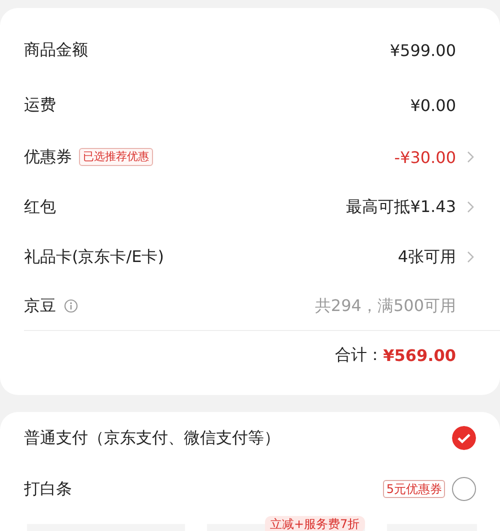 This screenshot has width=500, height=531. I want to click on plan-option: 立减+服务费7折, so click(286, 523).